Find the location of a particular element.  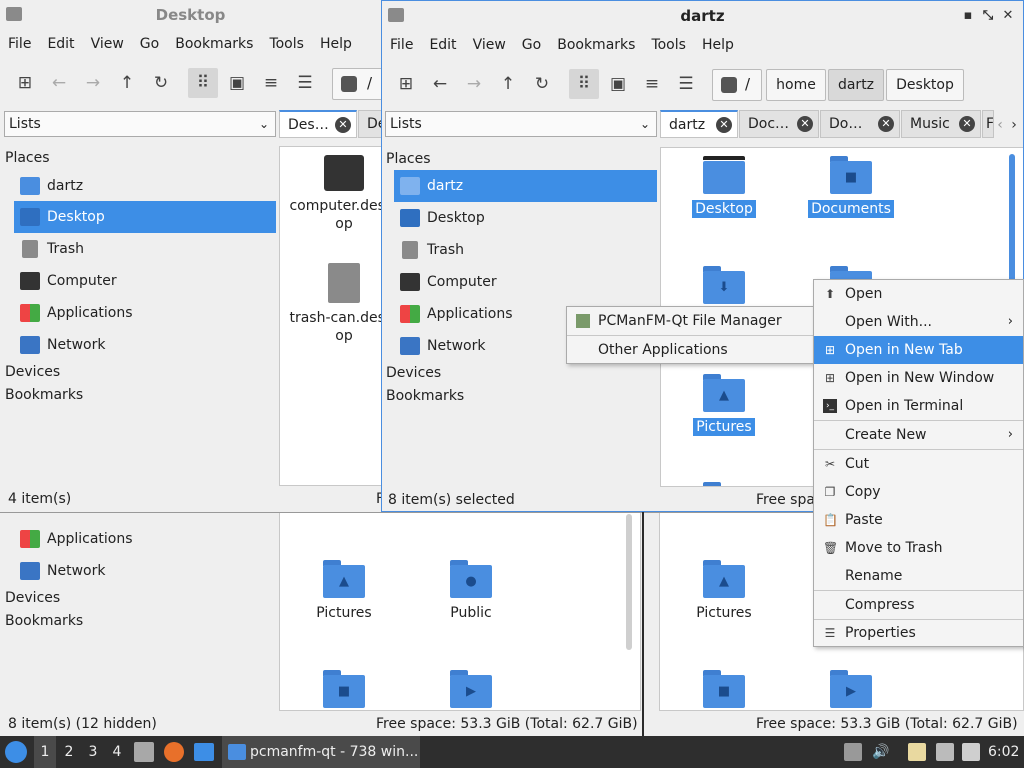

breadcrumb-dartz: dartz is located at coordinates (856, 85).